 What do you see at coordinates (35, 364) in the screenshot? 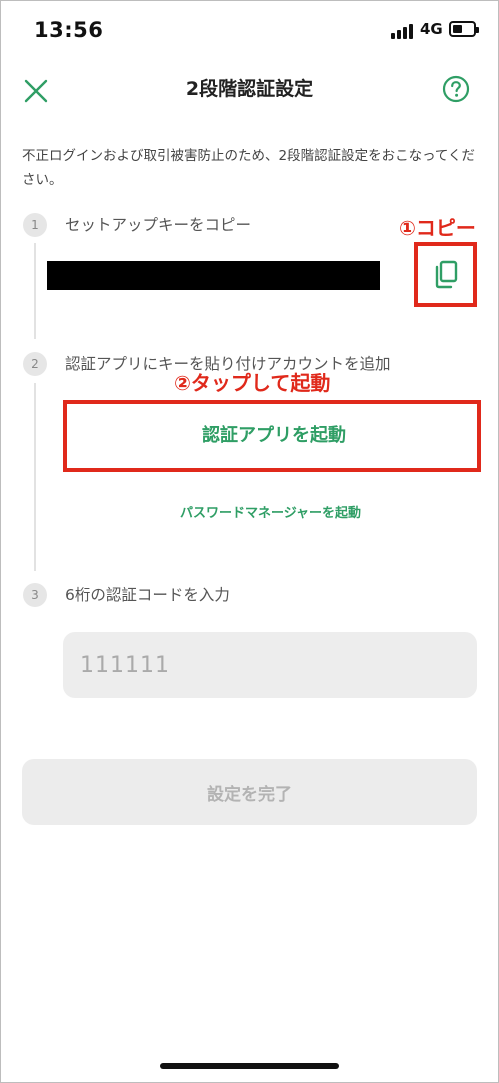
I see `step-2-number: 2` at bounding box center [35, 364].